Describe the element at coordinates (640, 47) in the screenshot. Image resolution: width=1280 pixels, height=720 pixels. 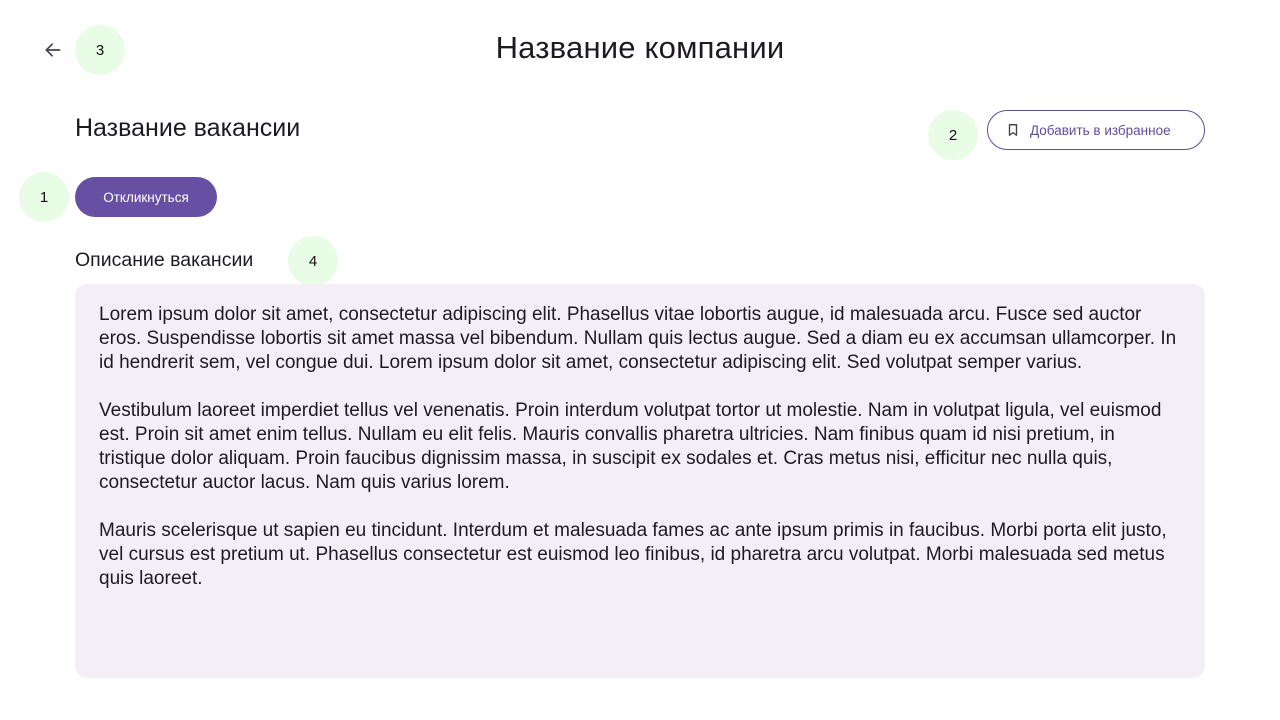
I see `page-title: Название компании` at that location.